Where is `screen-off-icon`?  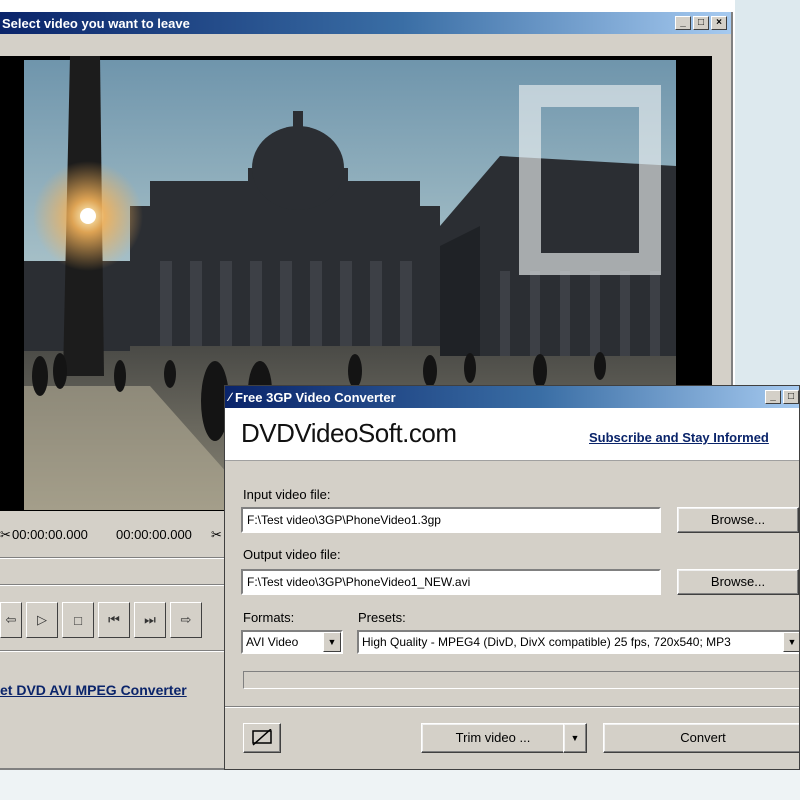 screen-off-icon is located at coordinates (262, 737).